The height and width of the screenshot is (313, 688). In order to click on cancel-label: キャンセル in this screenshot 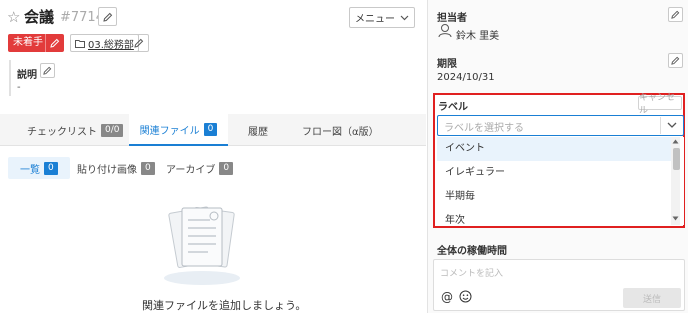, I will do `click(657, 104)`.